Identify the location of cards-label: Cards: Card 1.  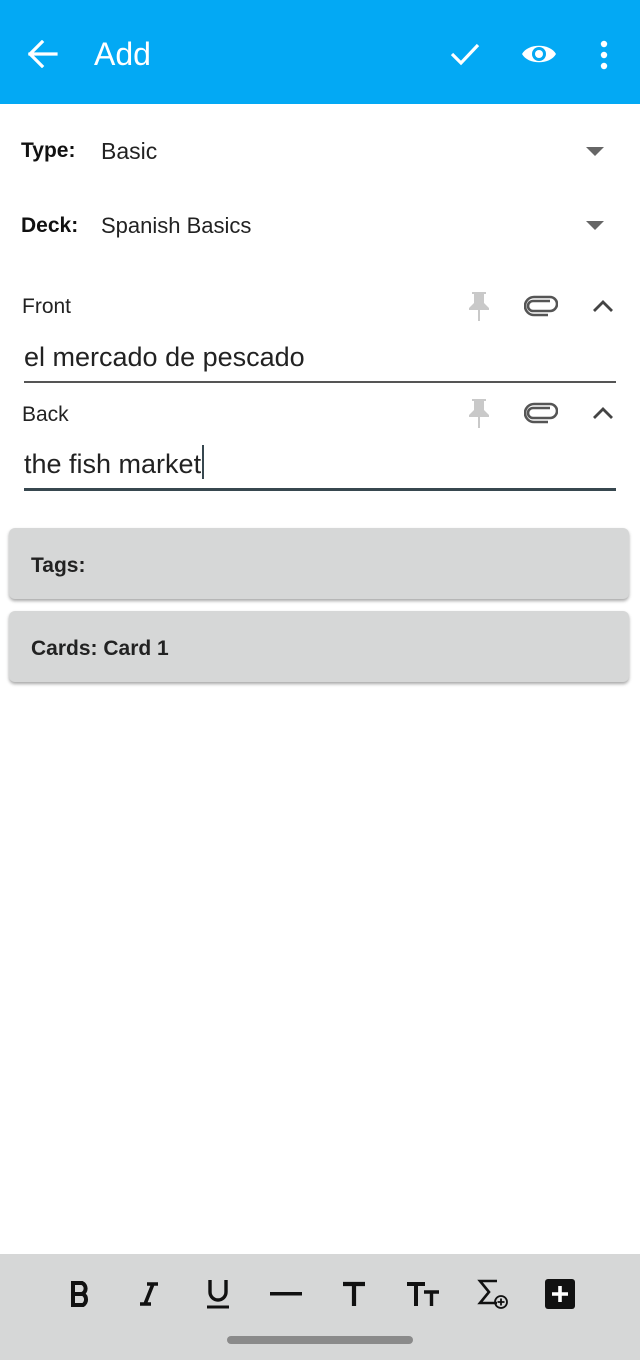
(100, 648).